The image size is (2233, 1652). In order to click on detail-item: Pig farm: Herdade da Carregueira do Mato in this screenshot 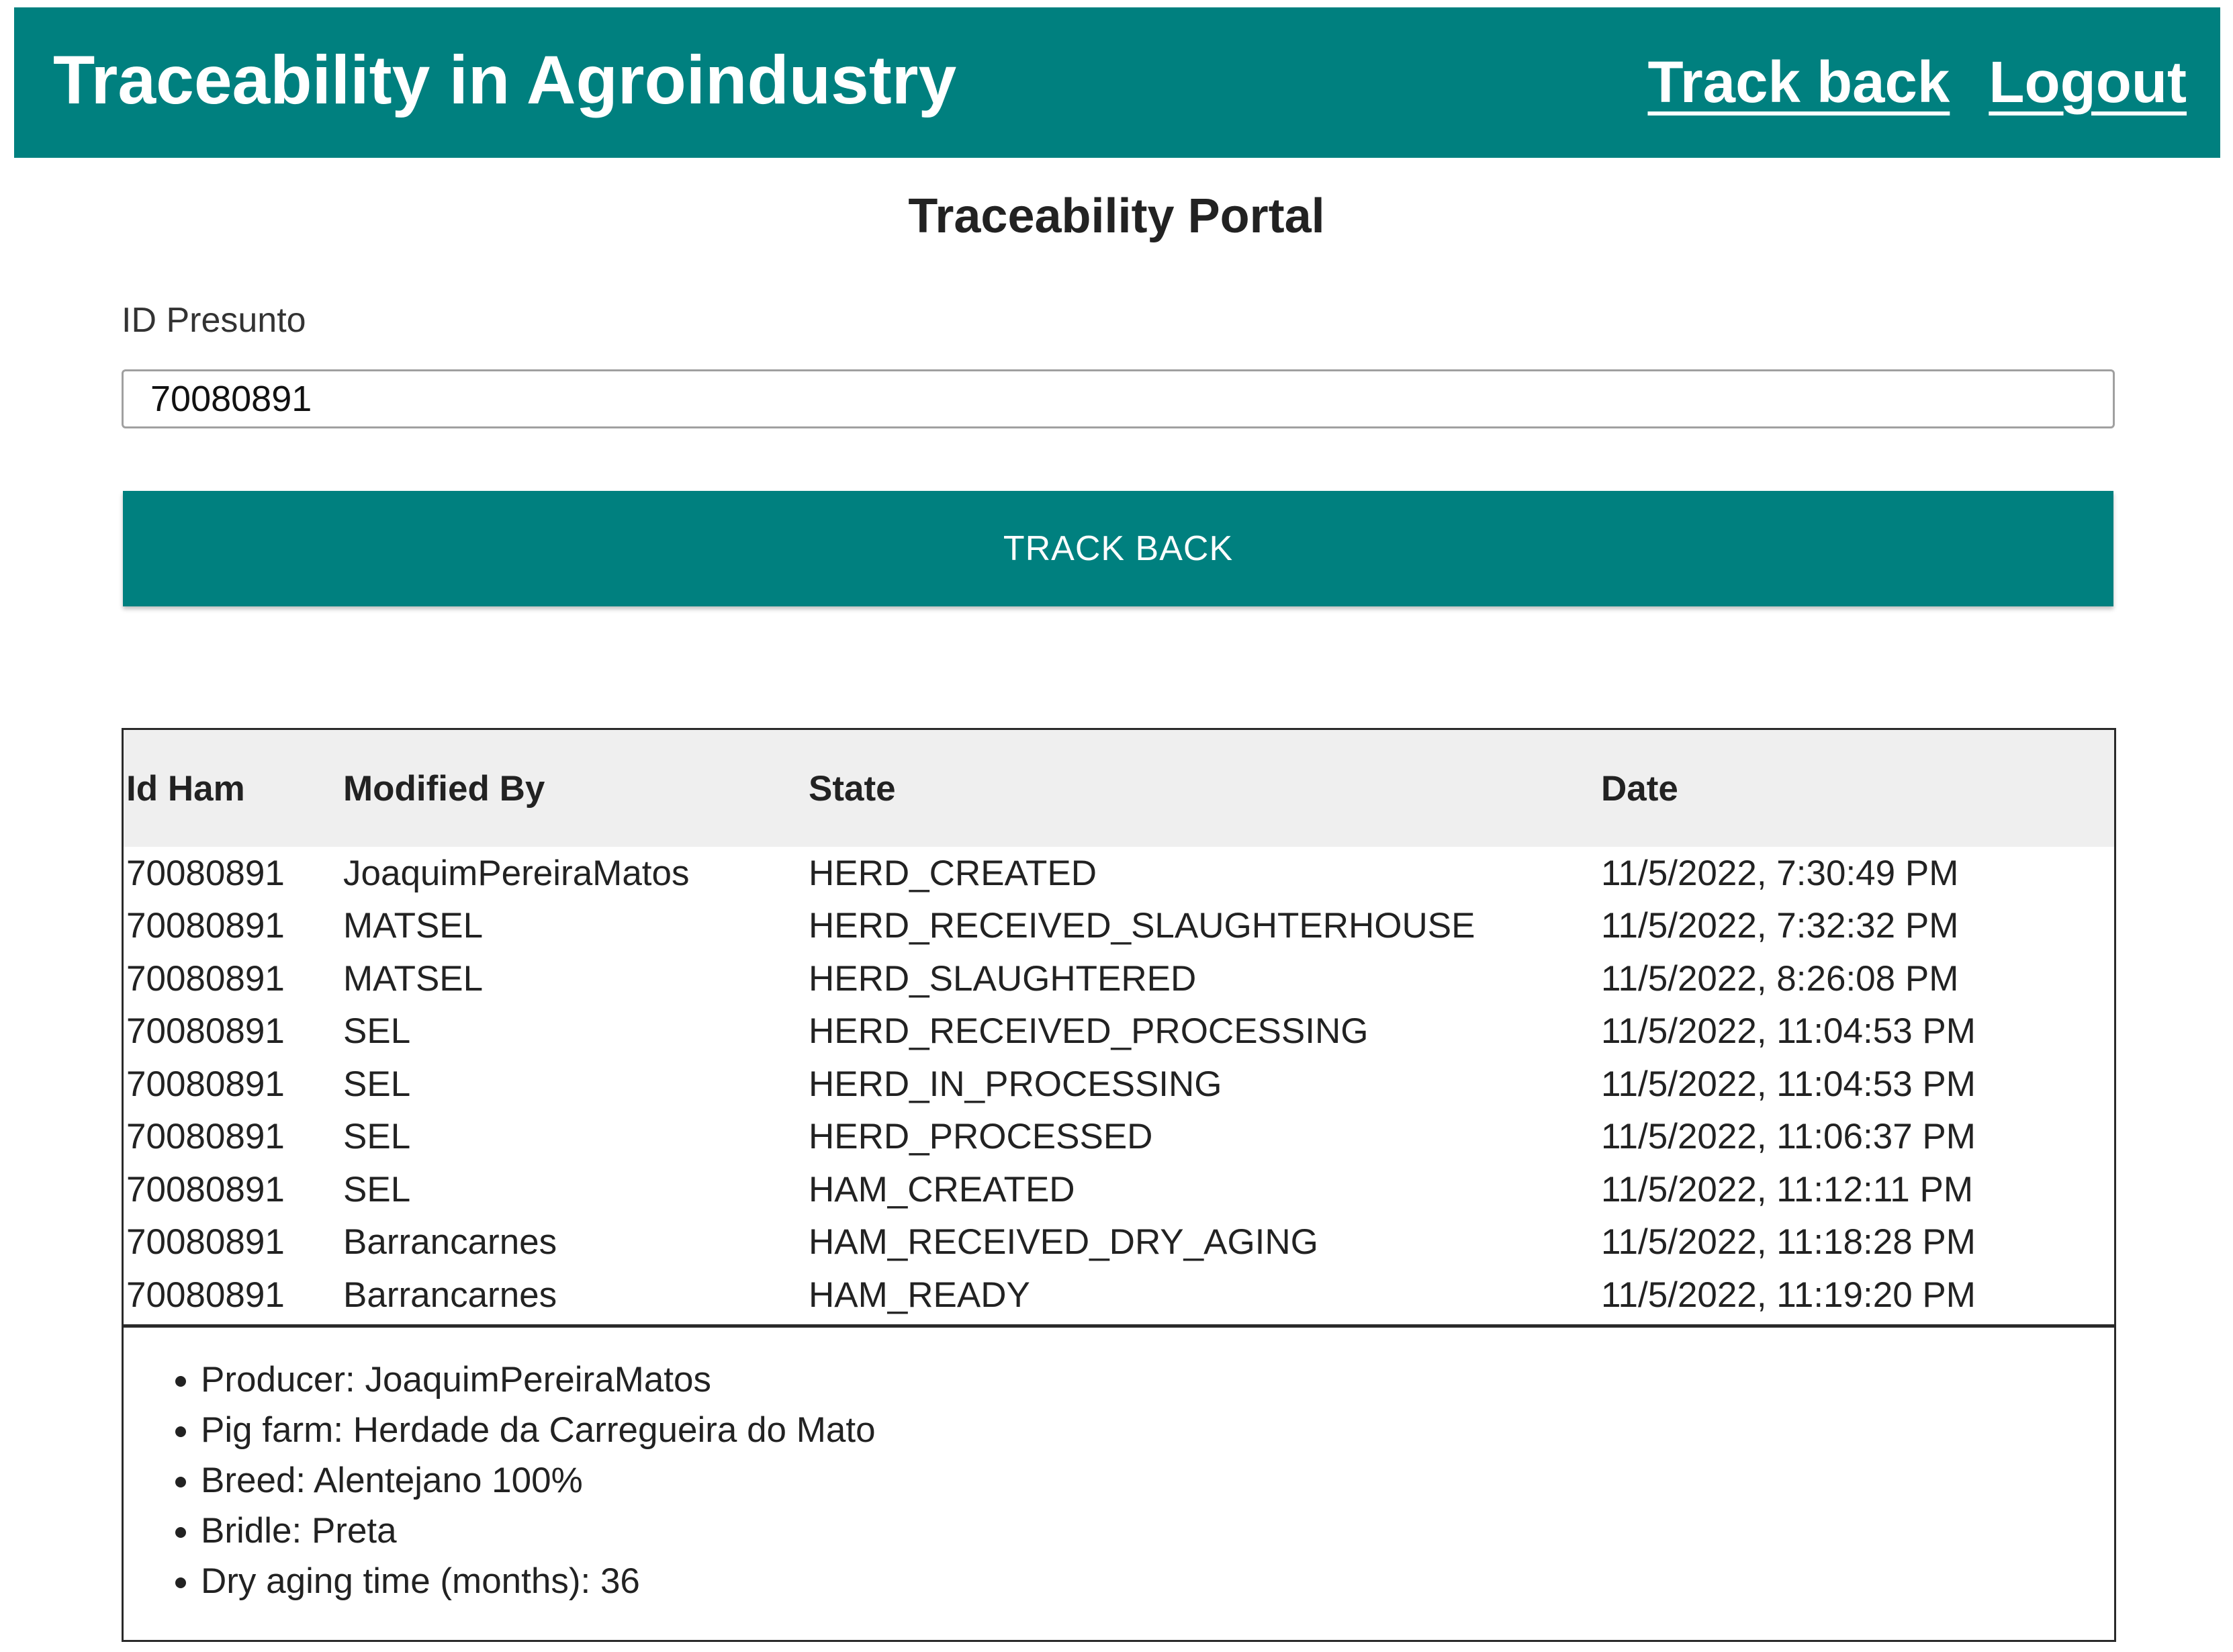, I will do `click(1158, 1430)`.